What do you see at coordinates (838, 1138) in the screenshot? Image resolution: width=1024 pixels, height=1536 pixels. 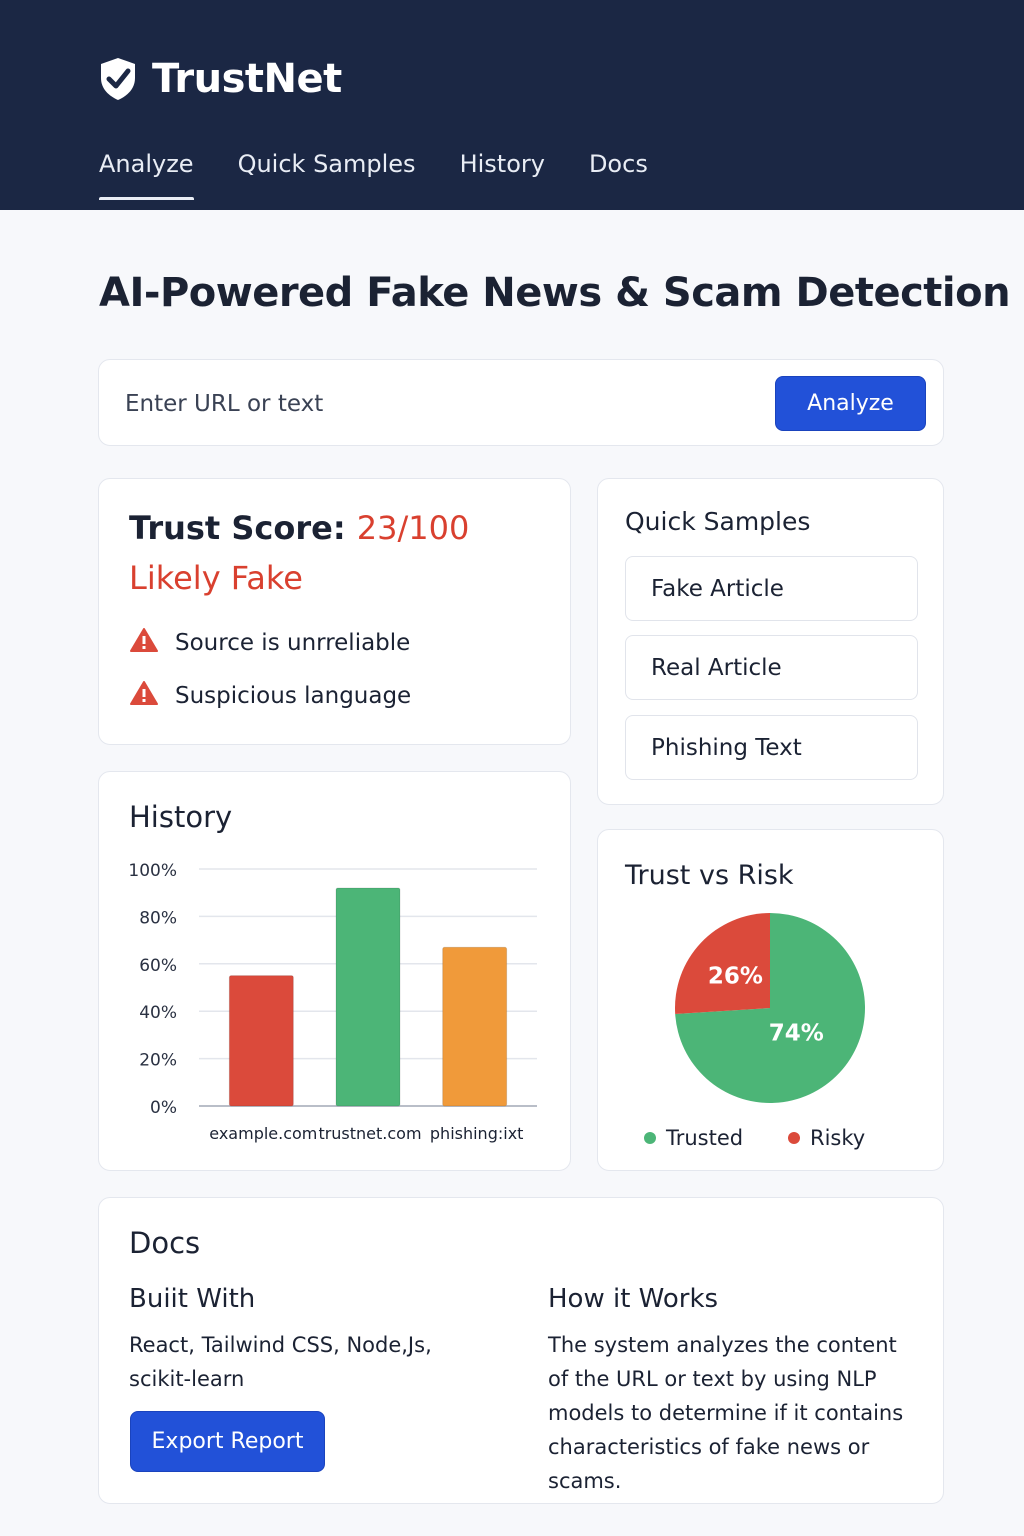 I see `legend-label: Risky` at bounding box center [838, 1138].